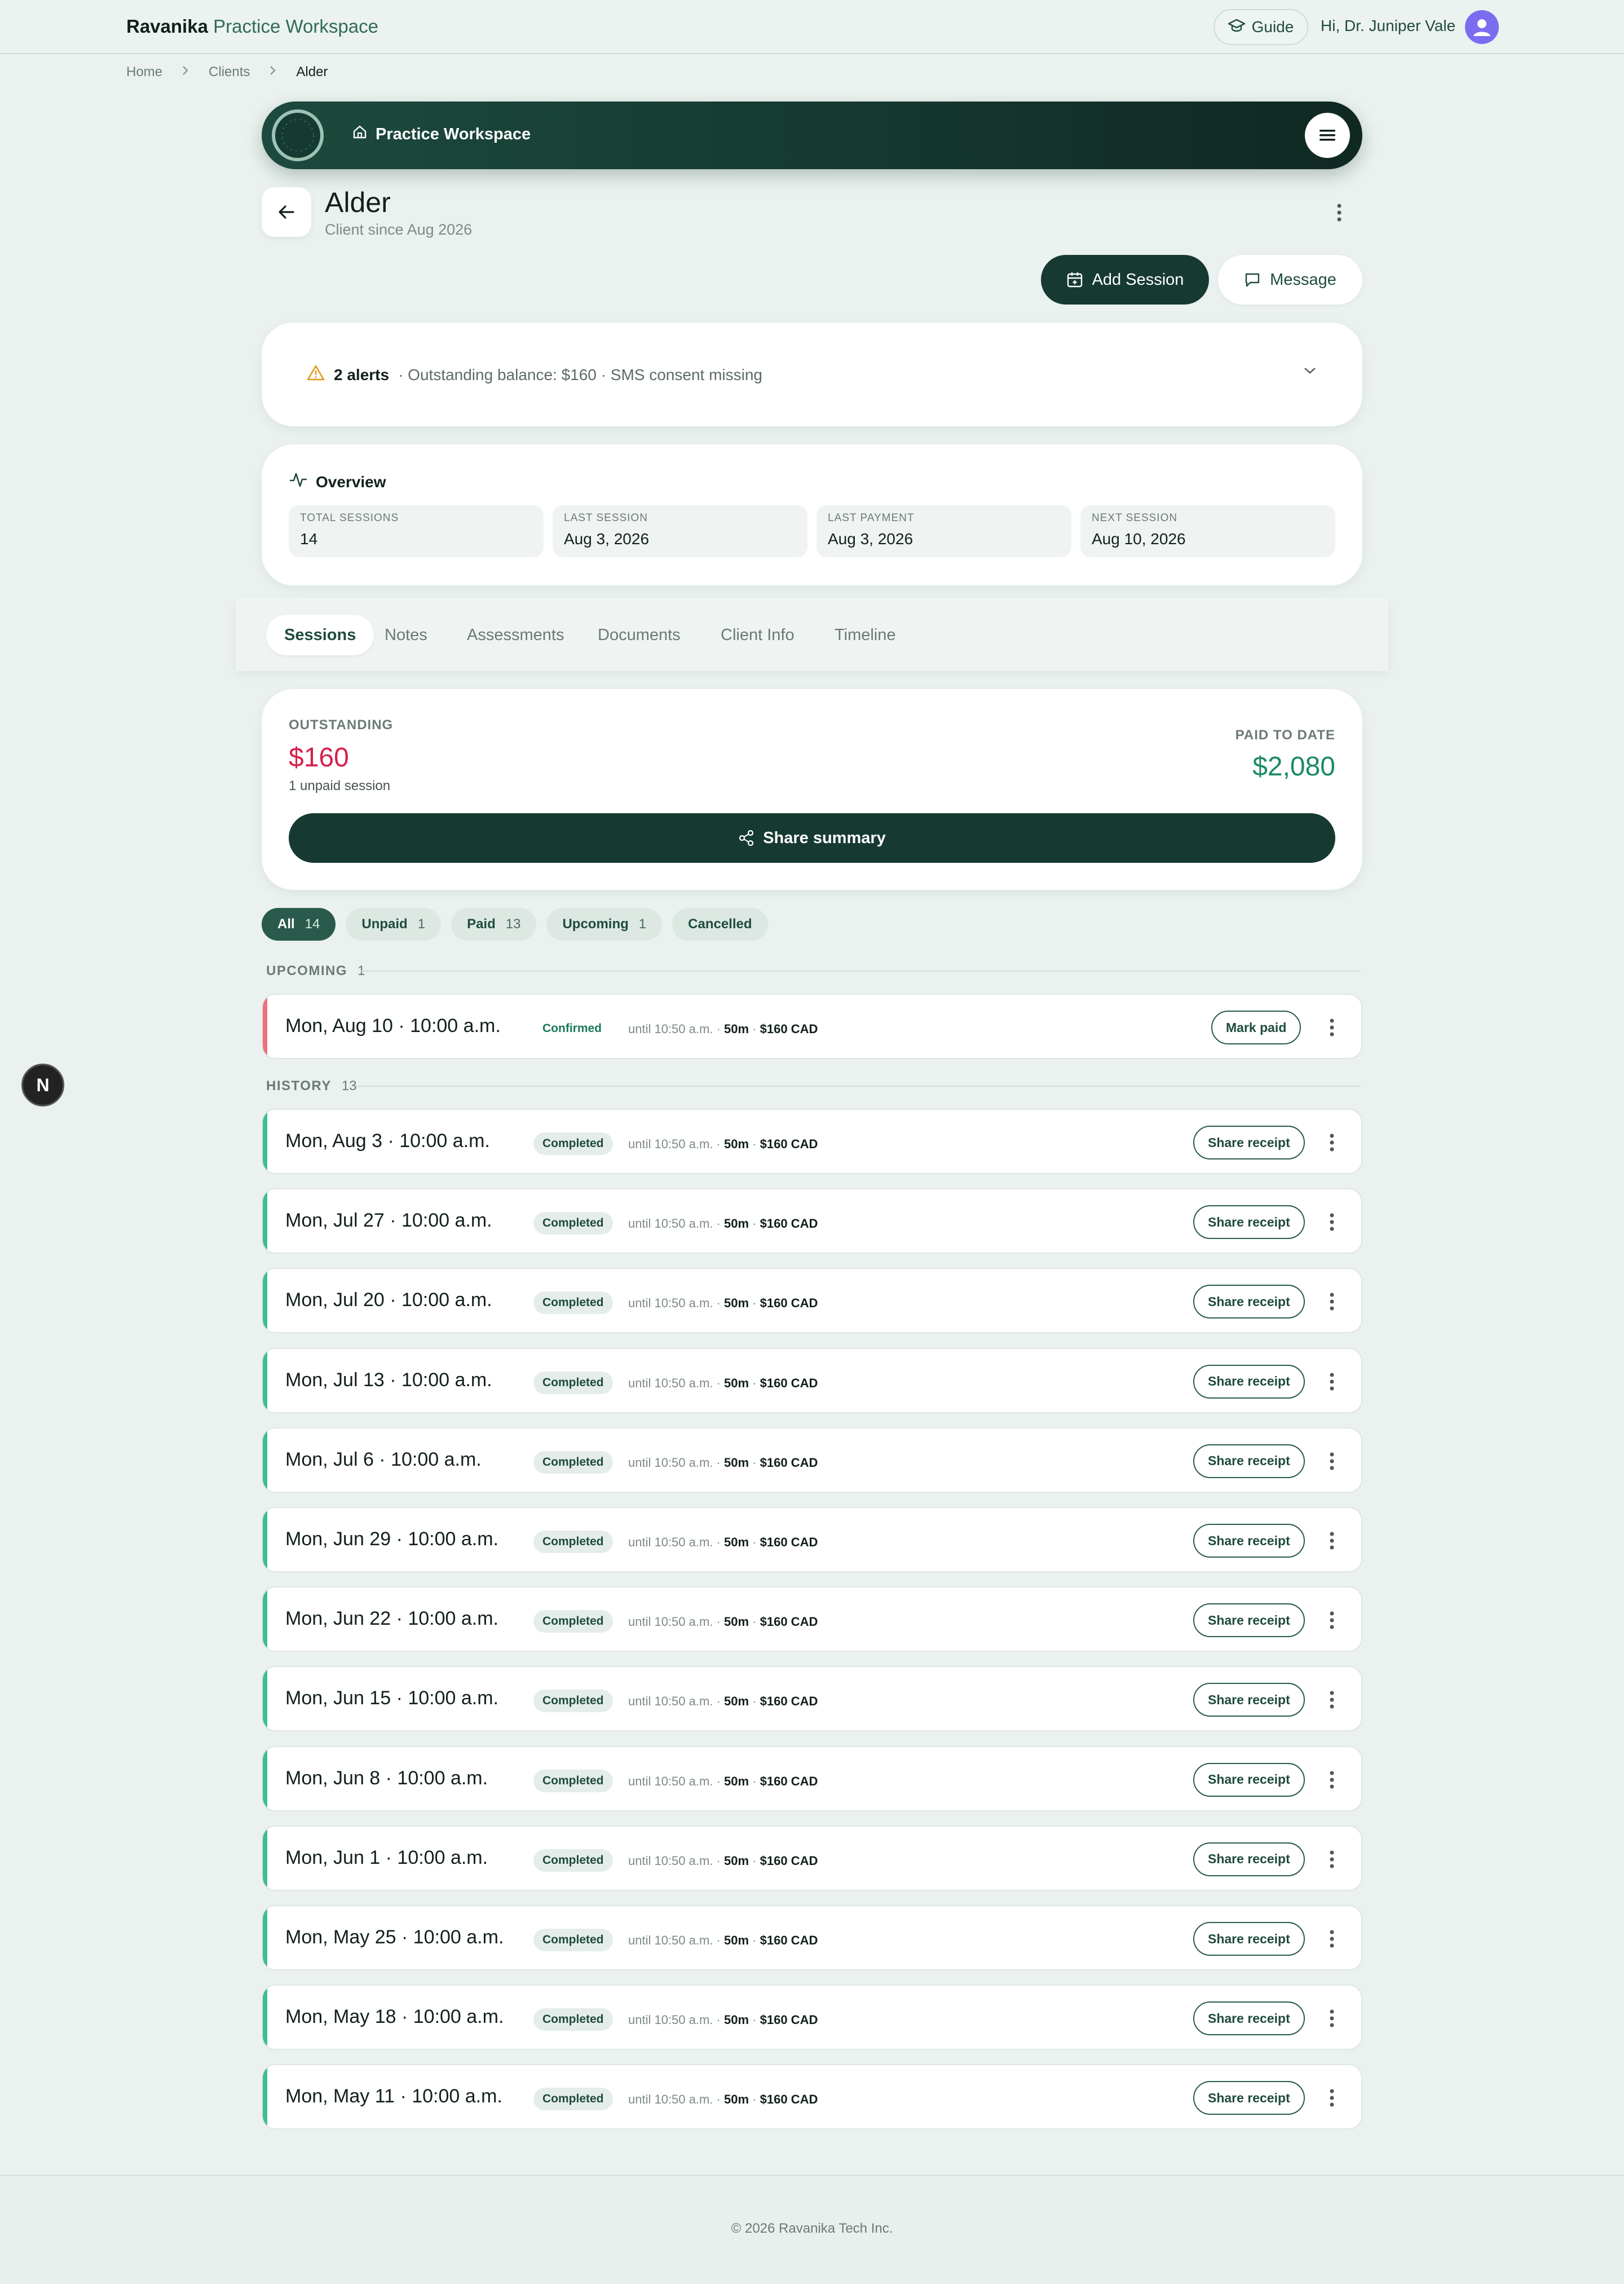 Image resolution: width=1624 pixels, height=2284 pixels. What do you see at coordinates (286, 212) in the screenshot?
I see `back-button` at bounding box center [286, 212].